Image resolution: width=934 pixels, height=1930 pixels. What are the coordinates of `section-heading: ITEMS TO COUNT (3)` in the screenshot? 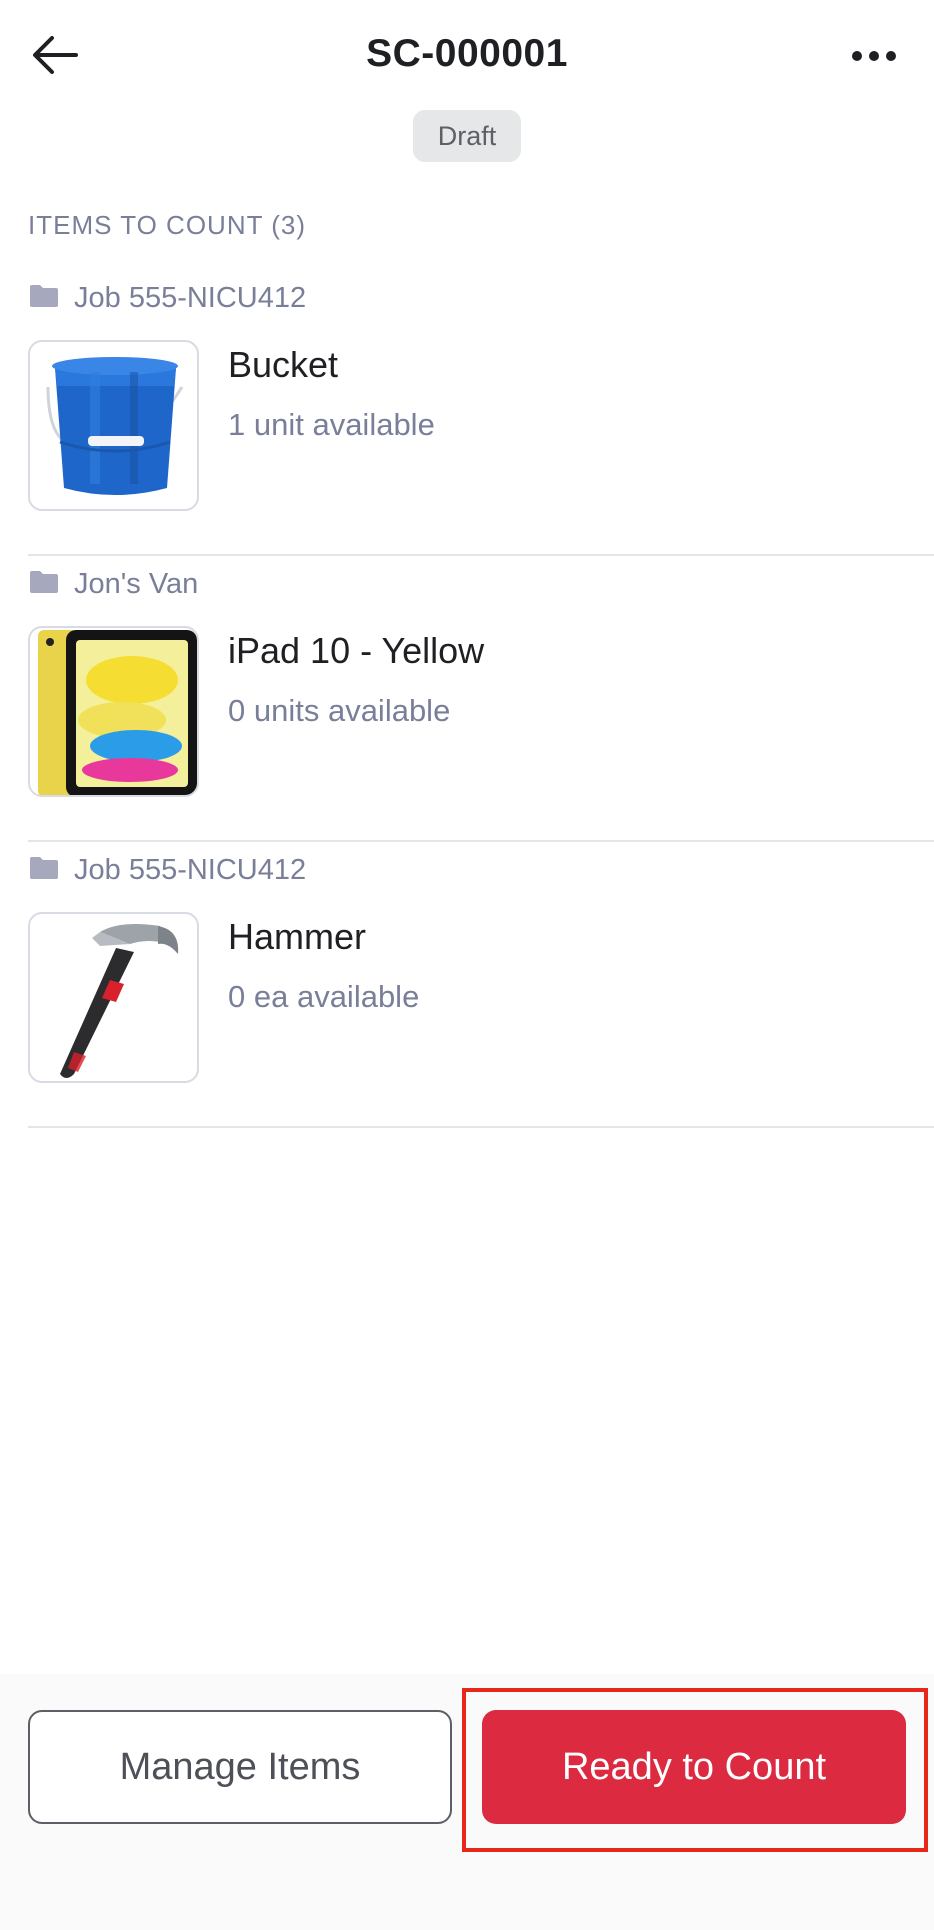 It's located at (167, 225).